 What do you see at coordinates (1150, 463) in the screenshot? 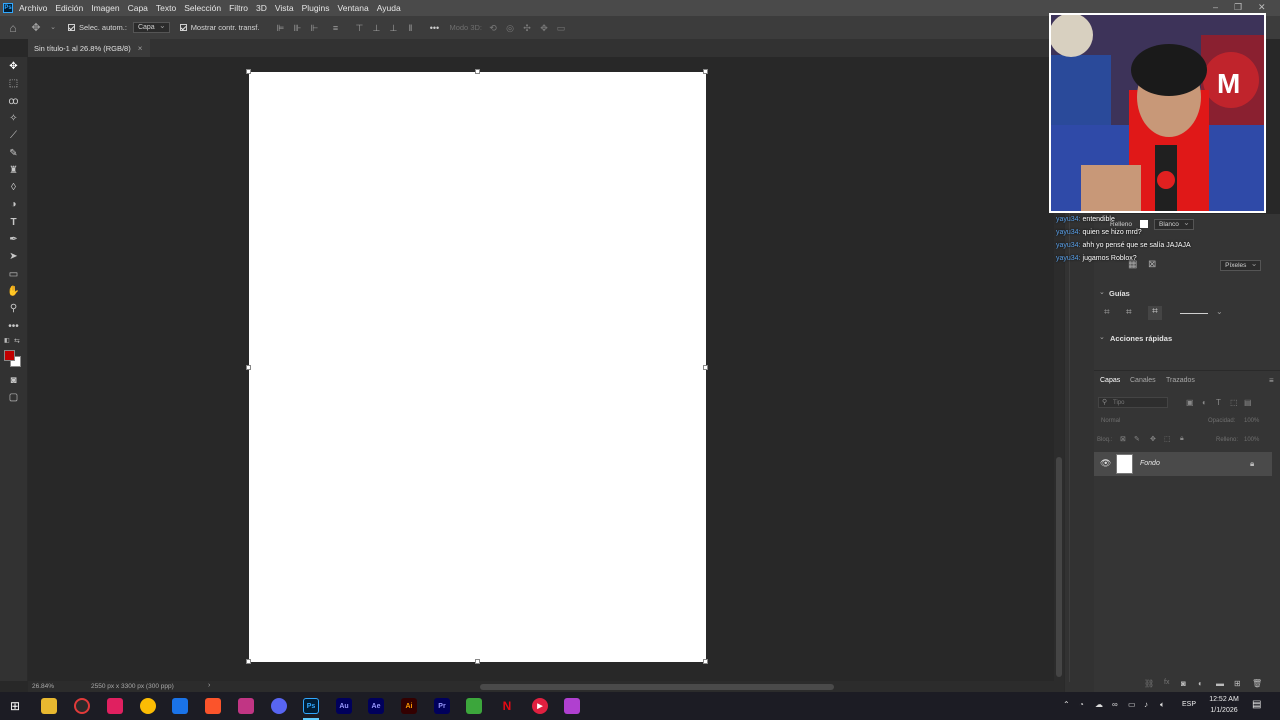
I see `layer-name: Fondo` at bounding box center [1150, 463].